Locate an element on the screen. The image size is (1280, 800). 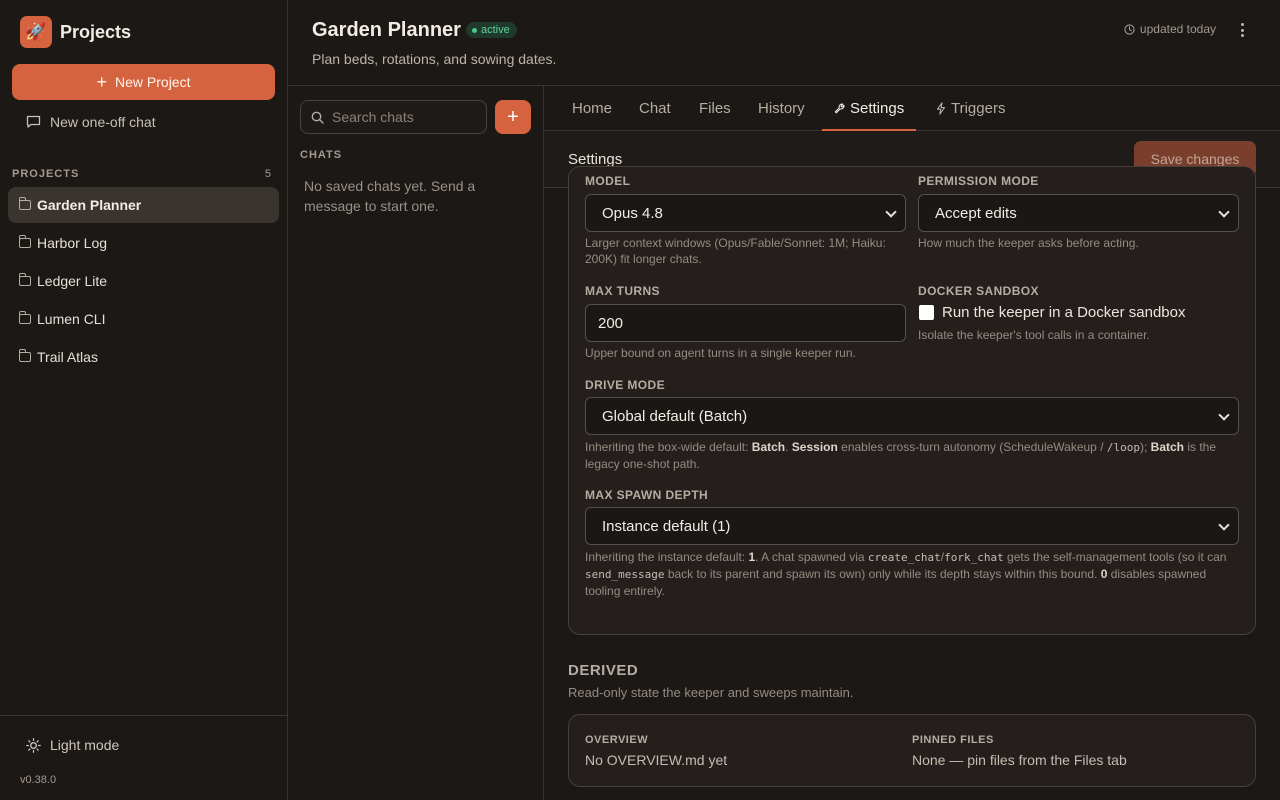
project-title: Garden Planner is located at coordinates (386, 30).